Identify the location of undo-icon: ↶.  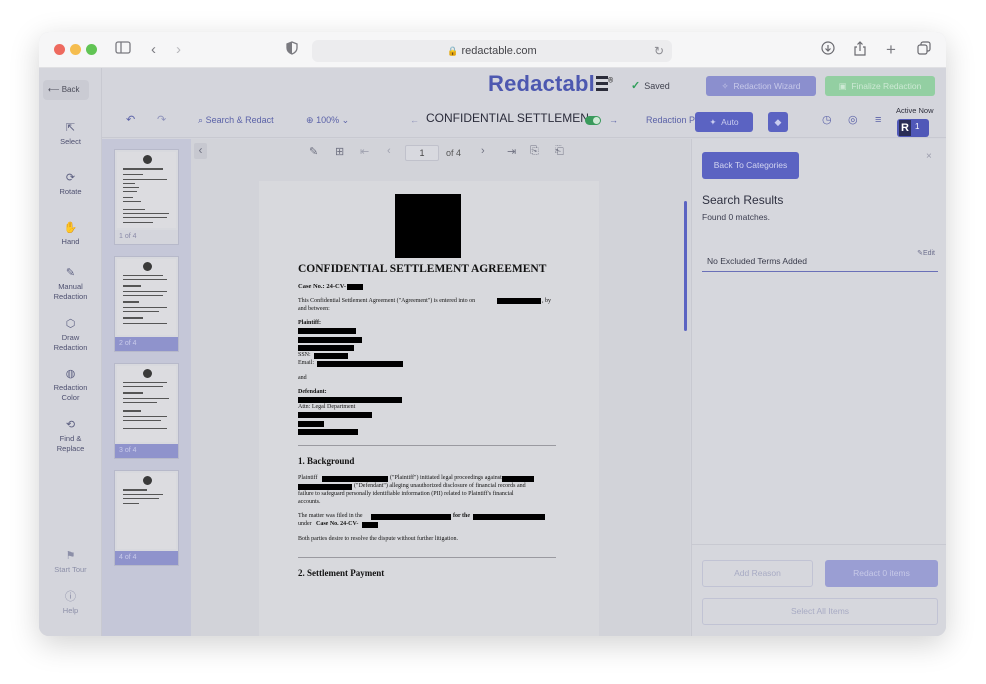
(130, 120).